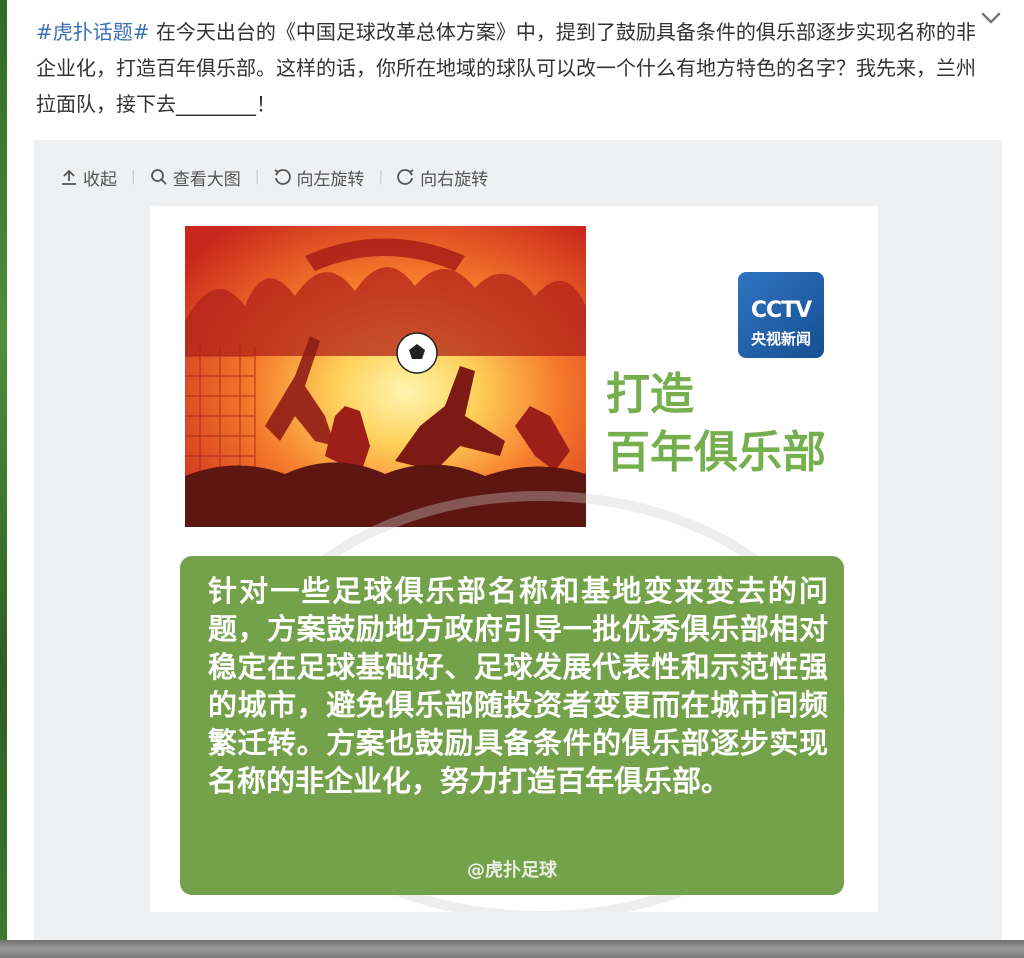 The image size is (1024, 958). I want to click on logo-subtitle: 央视新闻, so click(780, 339).